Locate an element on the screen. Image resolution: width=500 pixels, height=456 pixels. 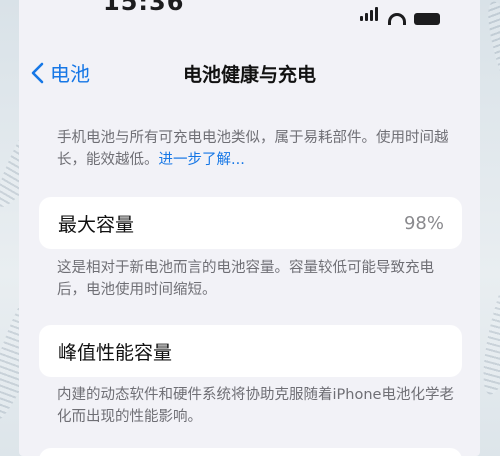
page-title: 电池健康与充电 is located at coordinates (249, 75).